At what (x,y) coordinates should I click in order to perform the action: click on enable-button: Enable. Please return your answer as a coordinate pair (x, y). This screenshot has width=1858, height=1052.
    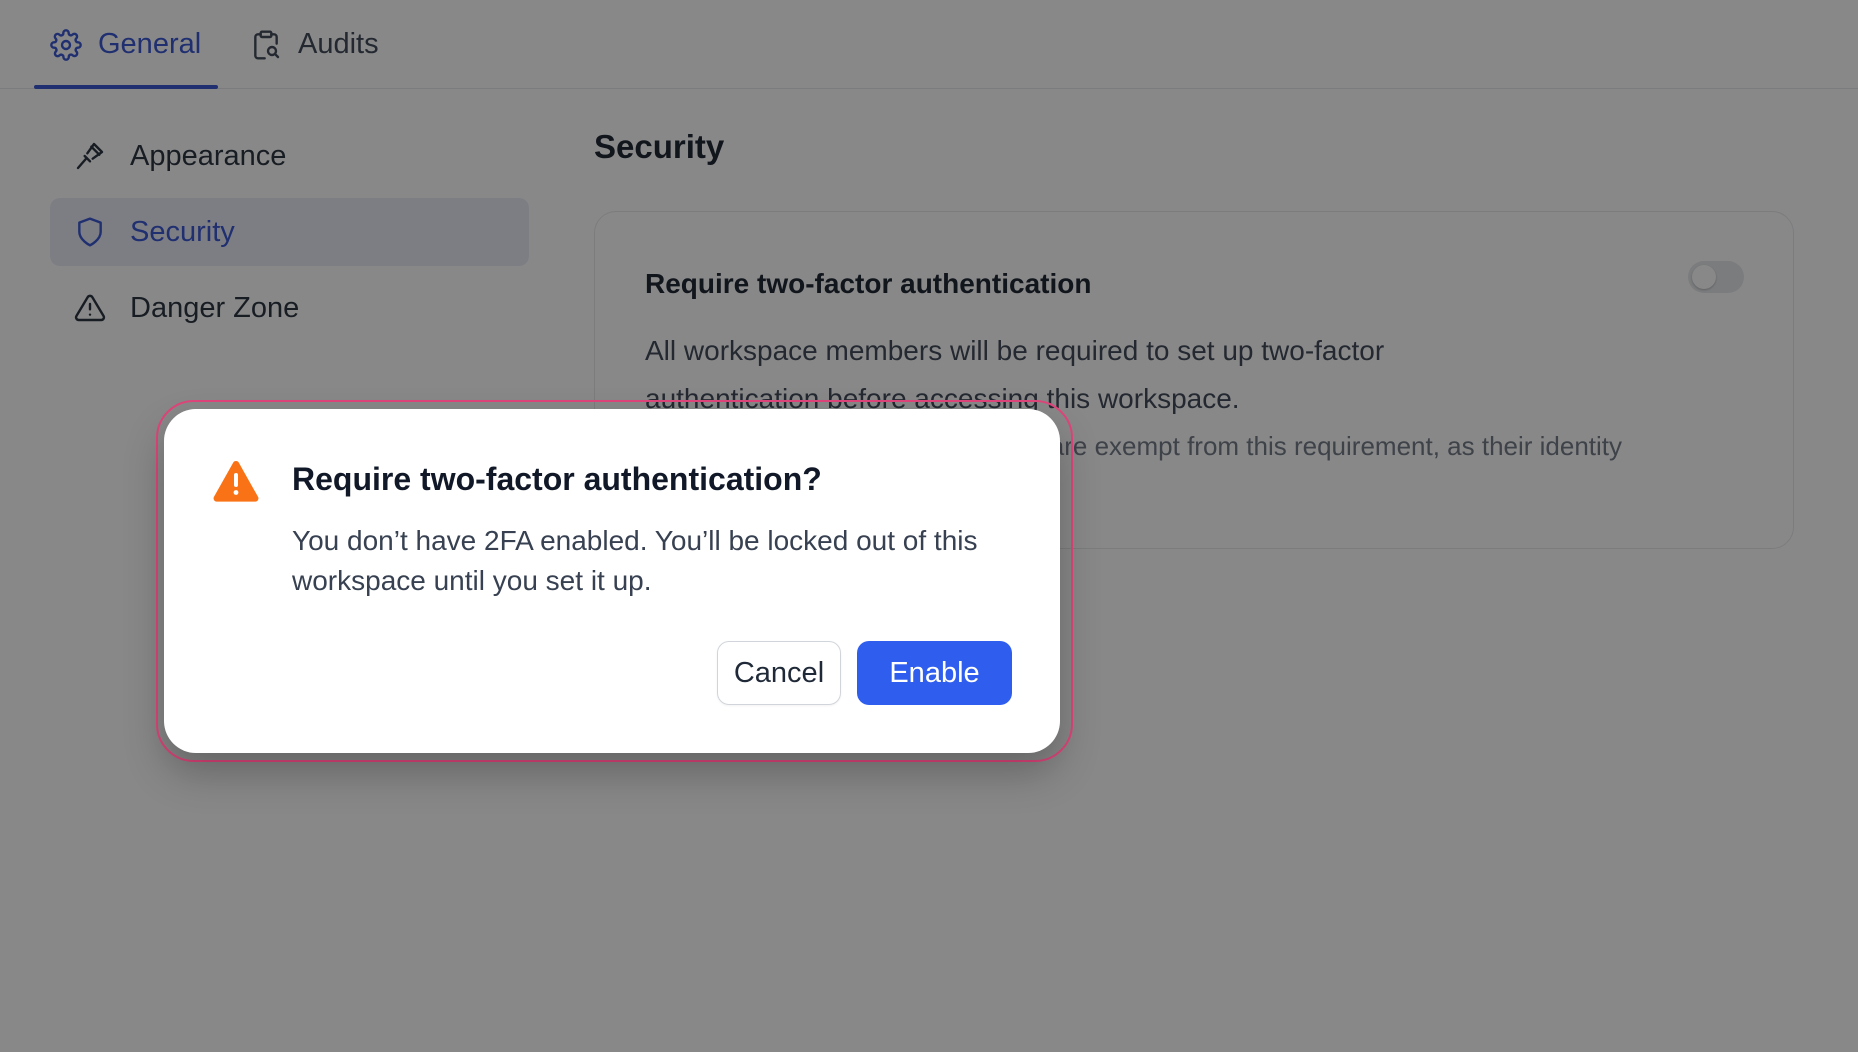
    Looking at the image, I should click on (934, 673).